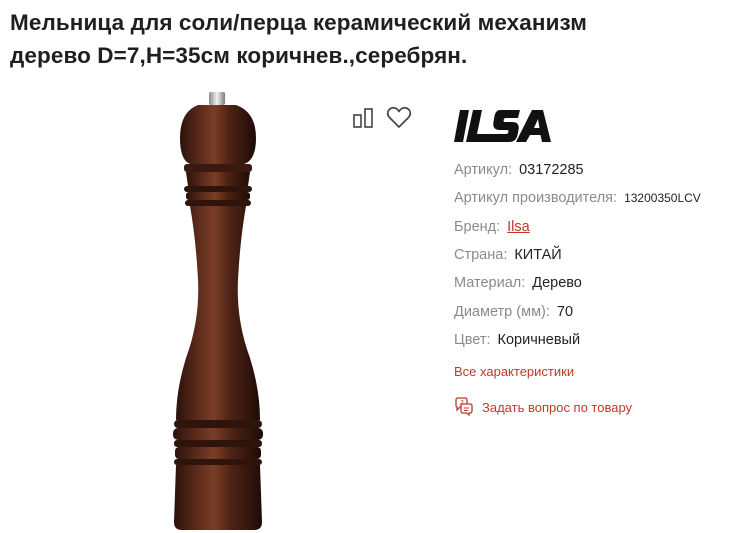 Image resolution: width=739 pixels, height=533 pixels. I want to click on spec-label: Диаметр (мм), so click(500, 311).